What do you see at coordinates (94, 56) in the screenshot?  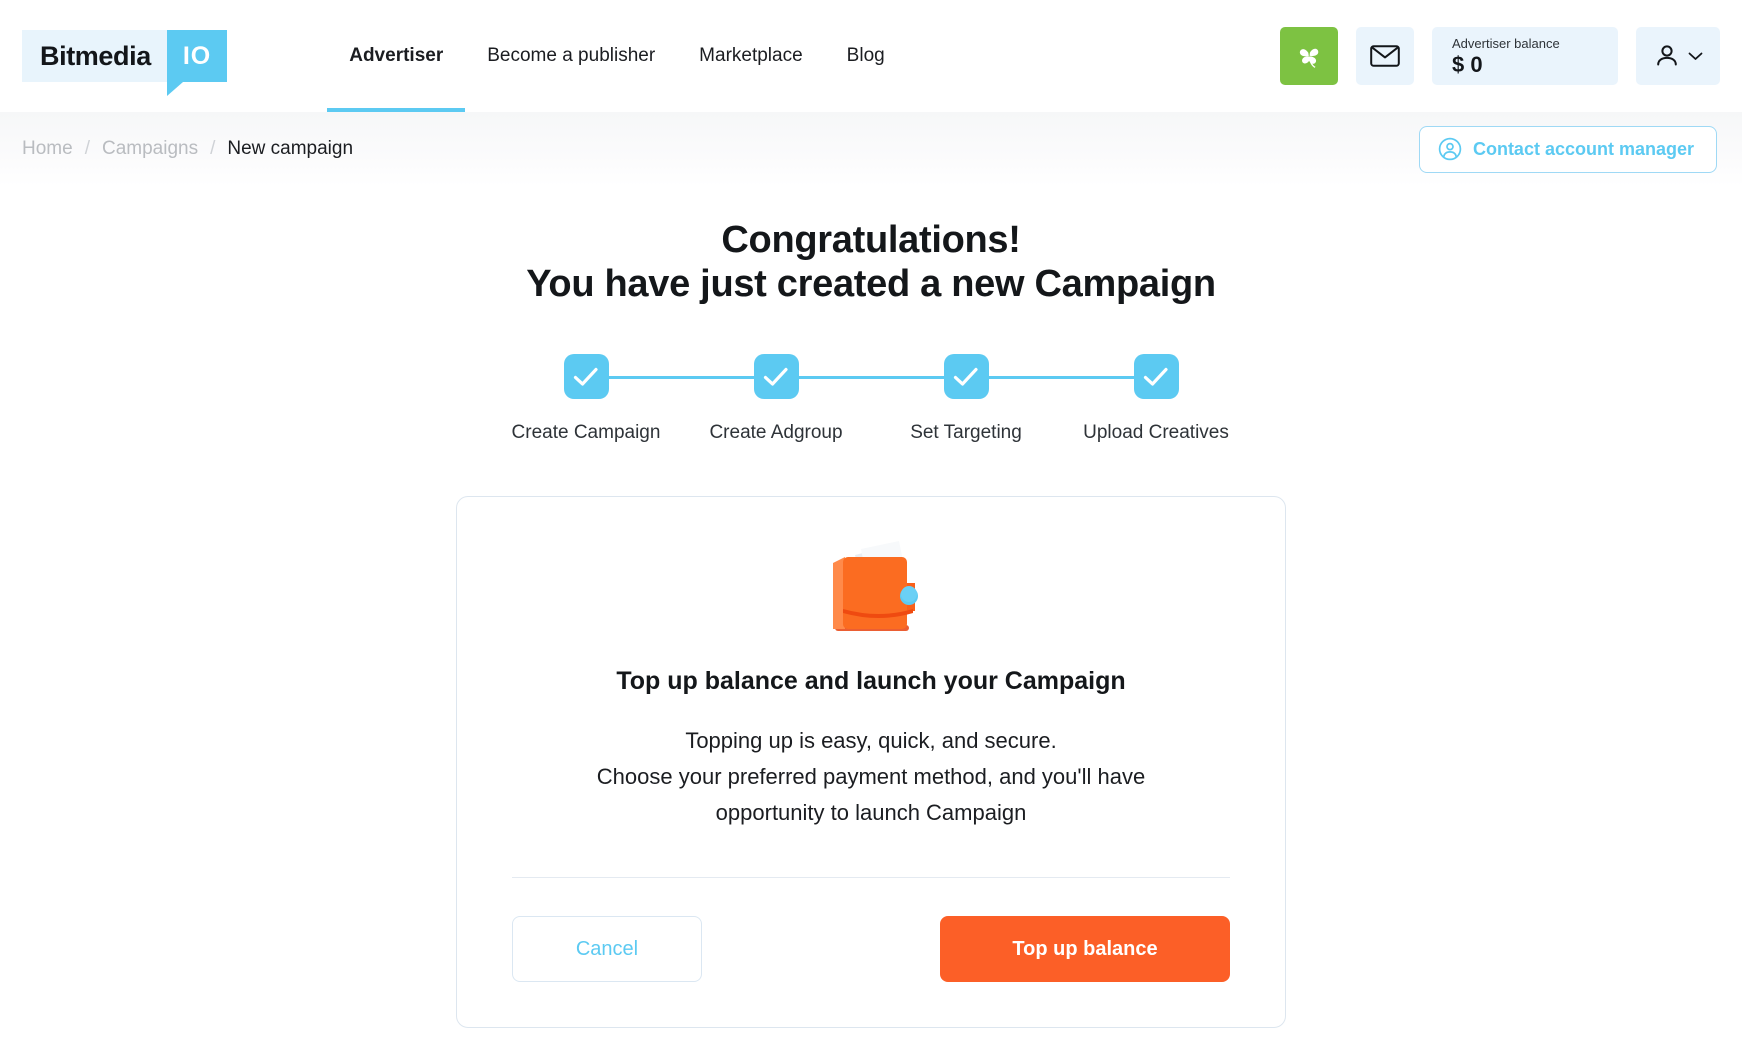 I see `logo-word: Bitmedia` at bounding box center [94, 56].